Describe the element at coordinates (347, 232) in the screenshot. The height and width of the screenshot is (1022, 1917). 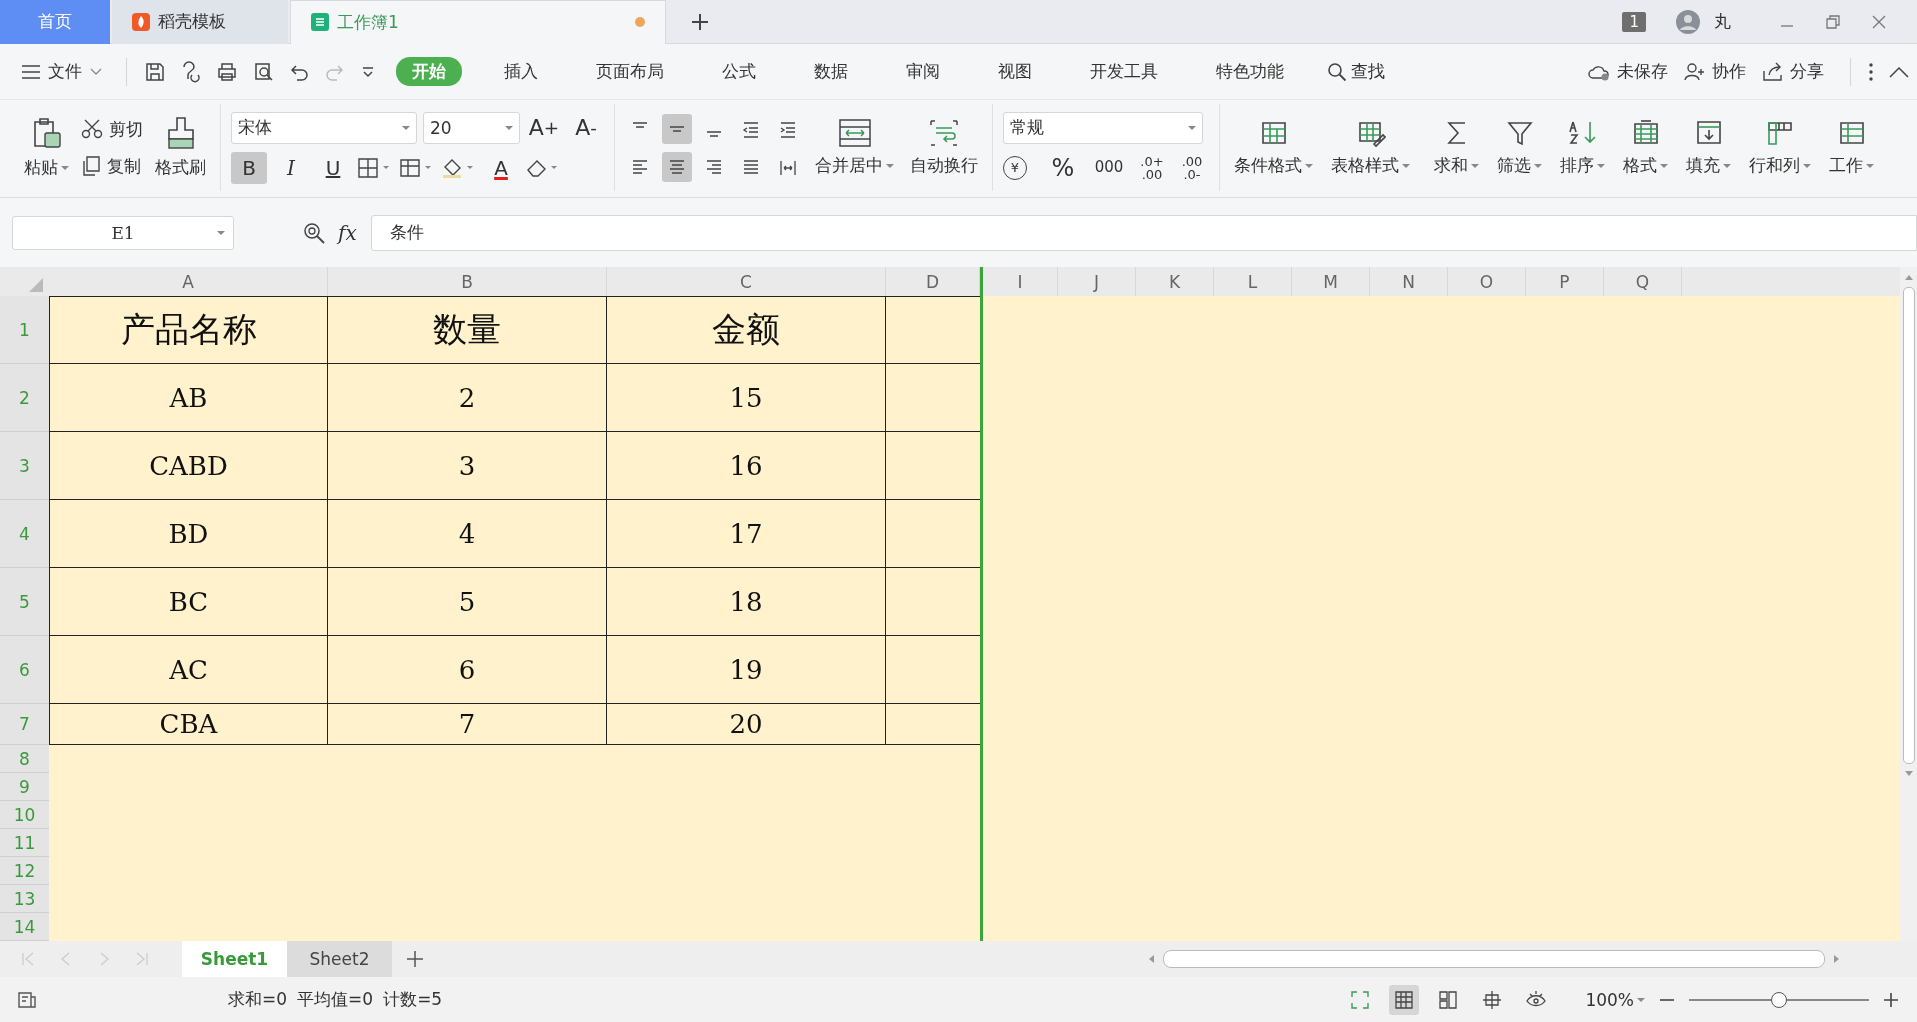
I see `function-button: fx` at that location.